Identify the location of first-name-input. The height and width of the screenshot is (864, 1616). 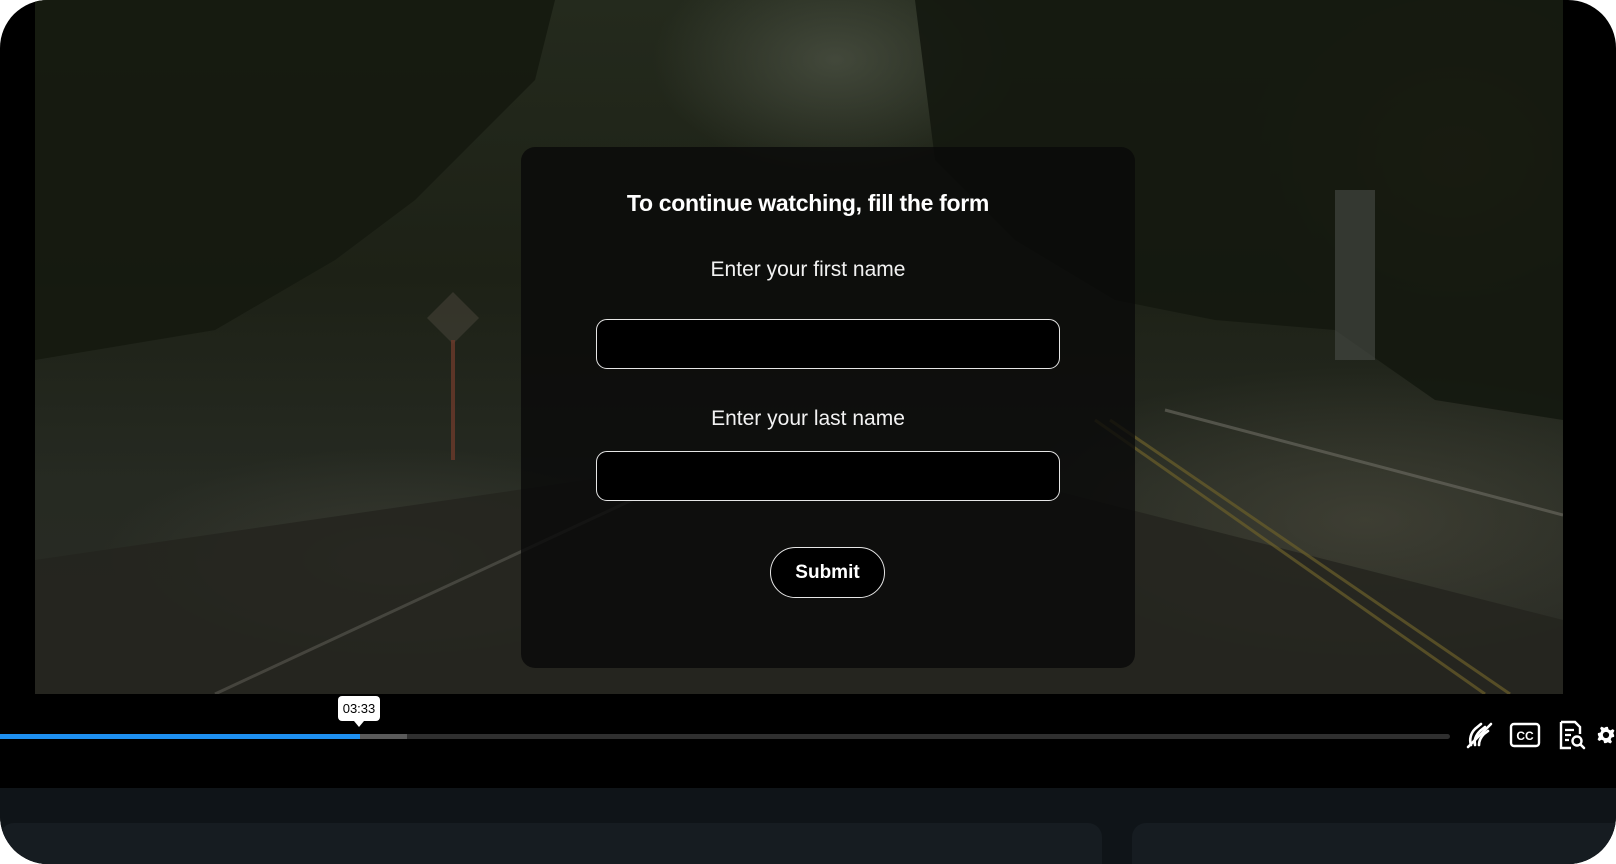
(828, 344).